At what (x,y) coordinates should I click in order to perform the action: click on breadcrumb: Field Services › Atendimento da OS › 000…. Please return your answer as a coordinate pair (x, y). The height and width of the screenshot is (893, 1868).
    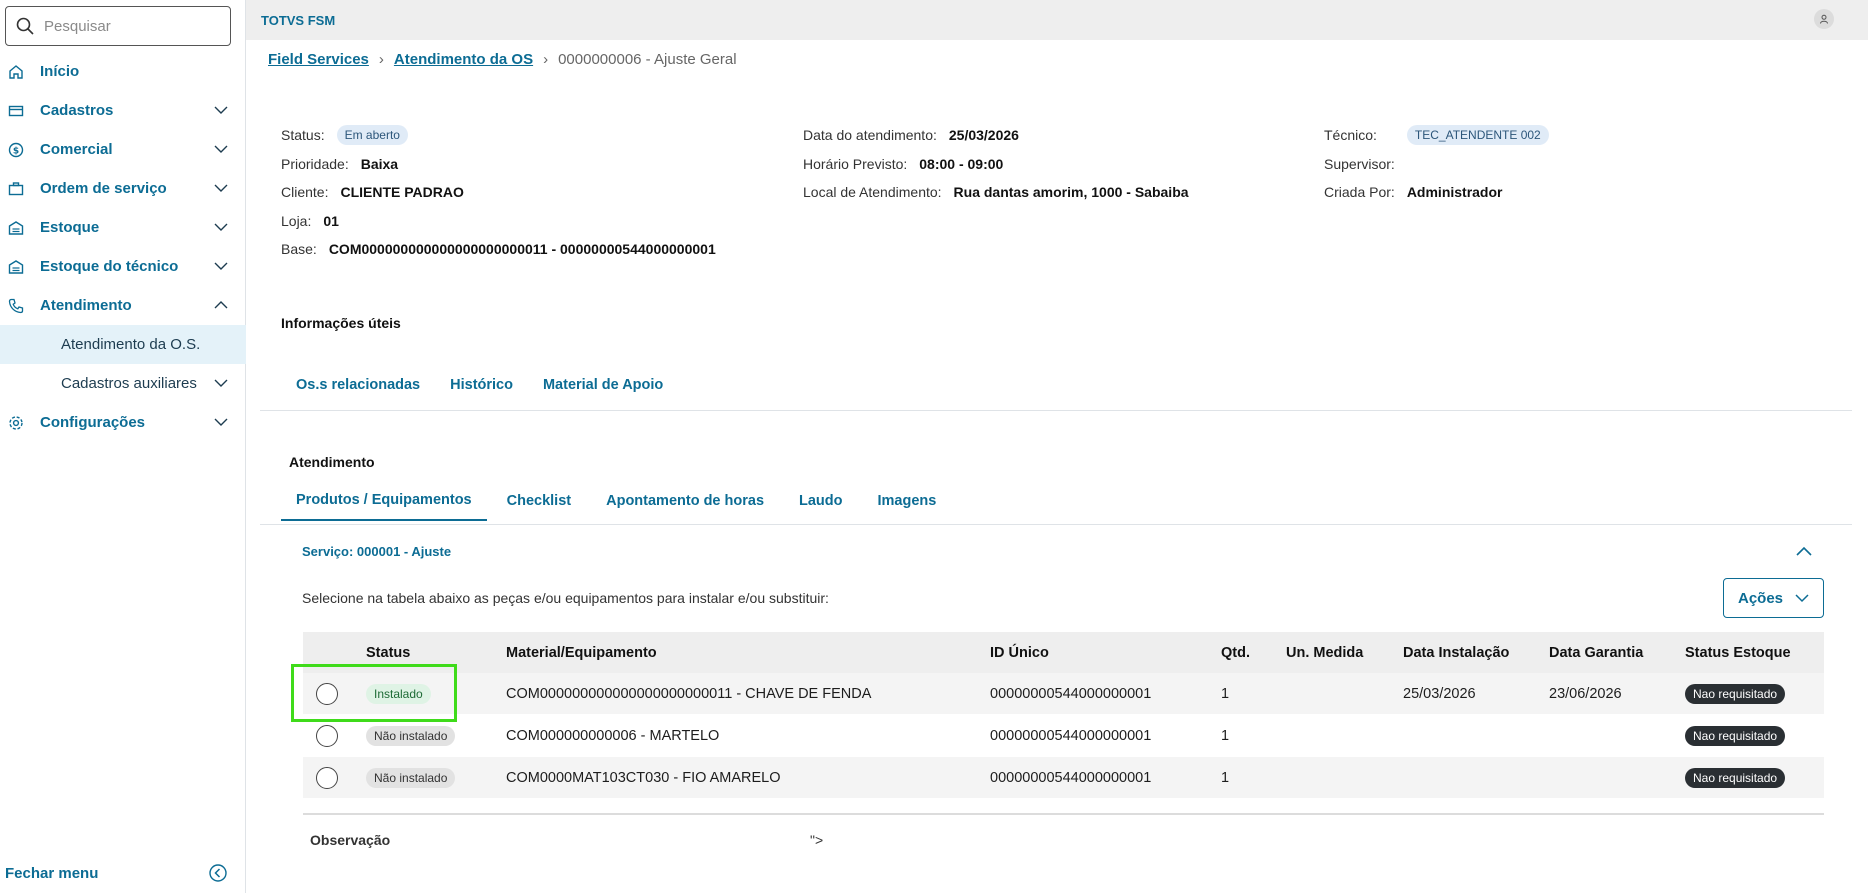
    Looking at the image, I should click on (502, 59).